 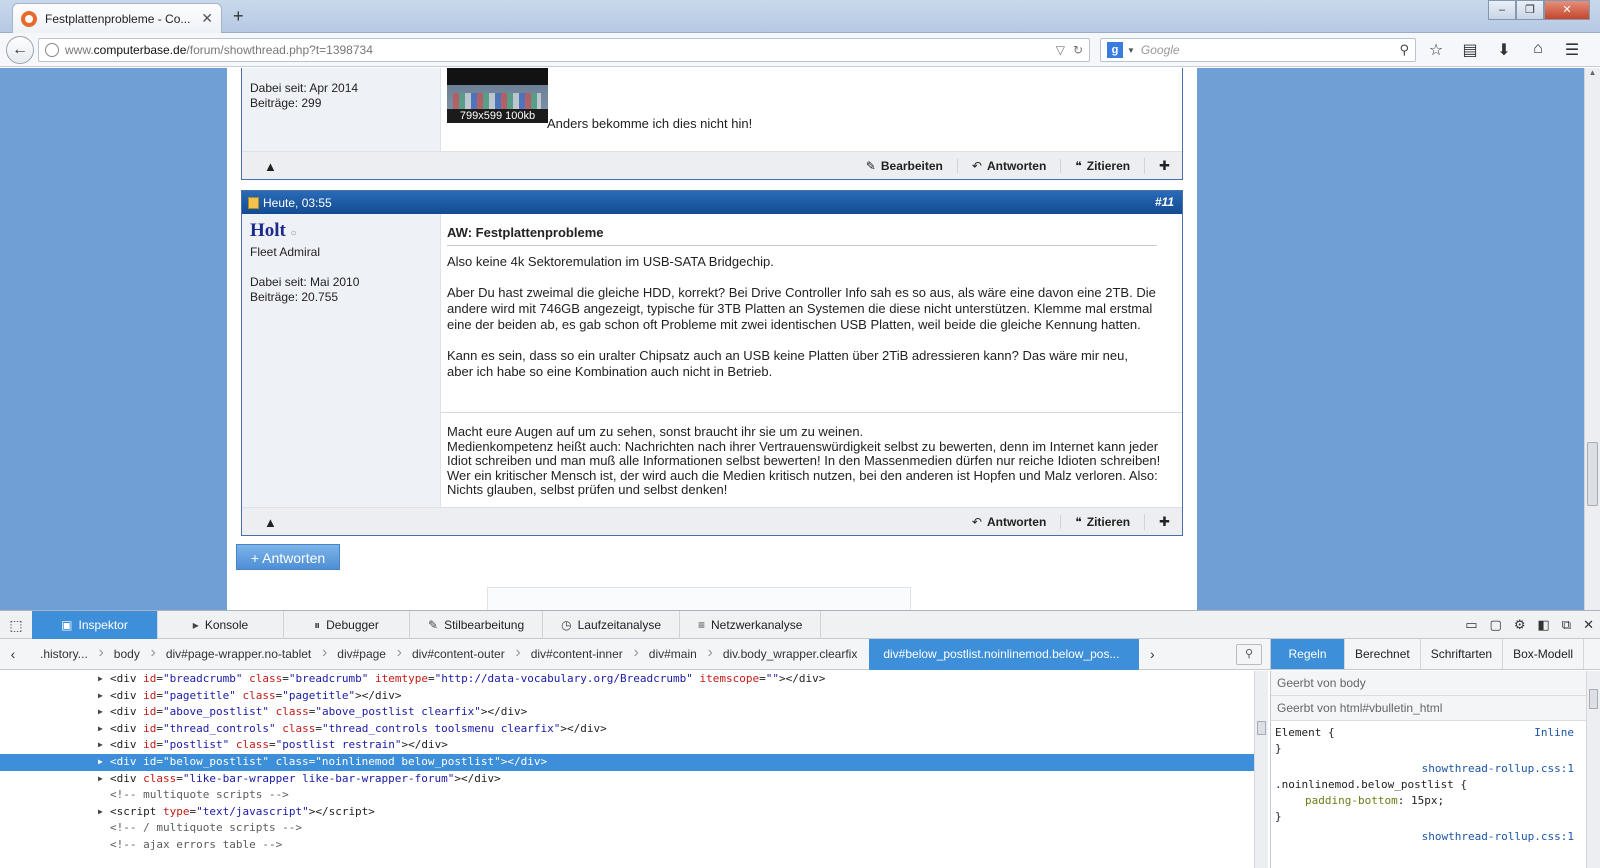 I want to click on engine-dropdown-icon: ▼, so click(x=1131, y=50).